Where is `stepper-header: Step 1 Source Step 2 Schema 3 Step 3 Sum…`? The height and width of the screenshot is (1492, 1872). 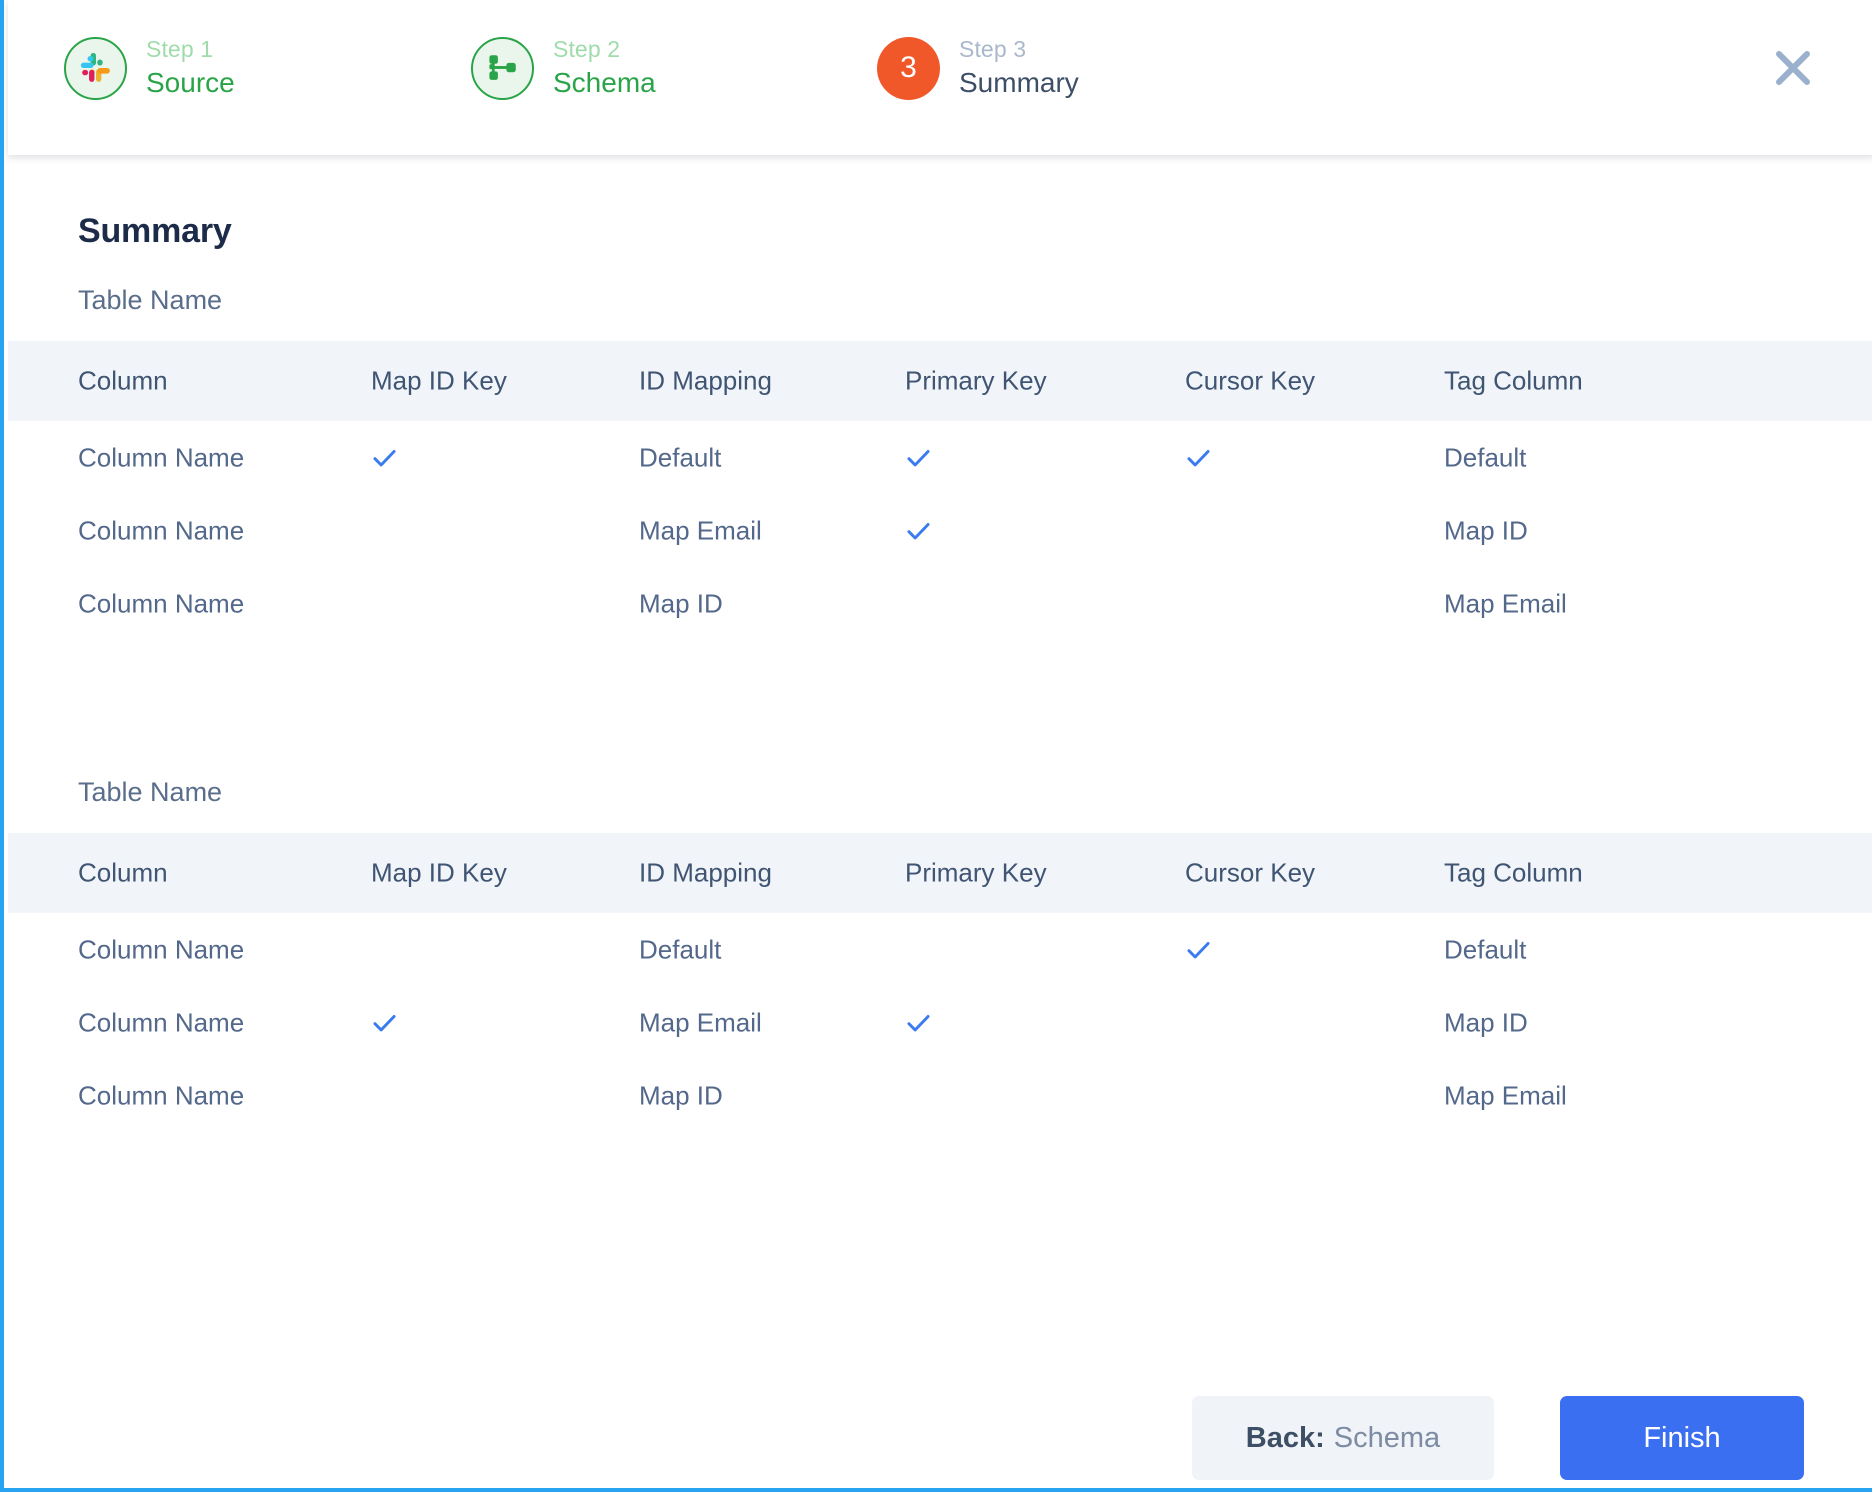 stepper-header: Step 1 Source Step 2 Schema 3 Step 3 Sum… is located at coordinates (940, 77).